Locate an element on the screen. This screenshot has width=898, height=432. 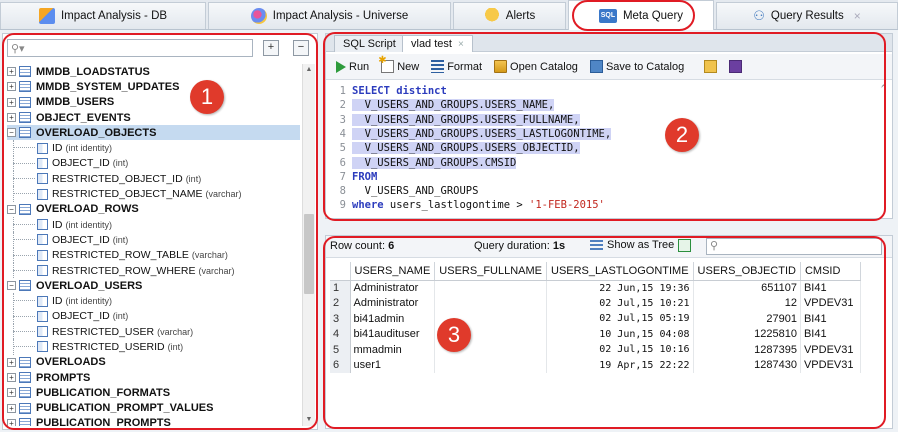
tab-impact-analysis-universe: Impact Analysis - Universe is located at coordinates (329, 15).